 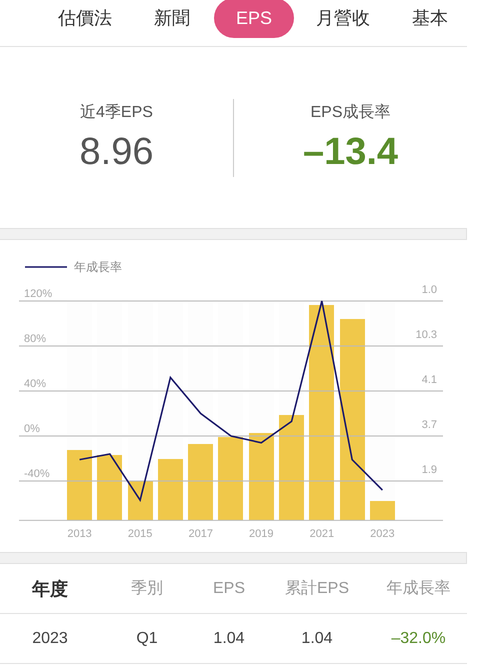 I want to click on tab: 新聞, so click(x=172, y=19).